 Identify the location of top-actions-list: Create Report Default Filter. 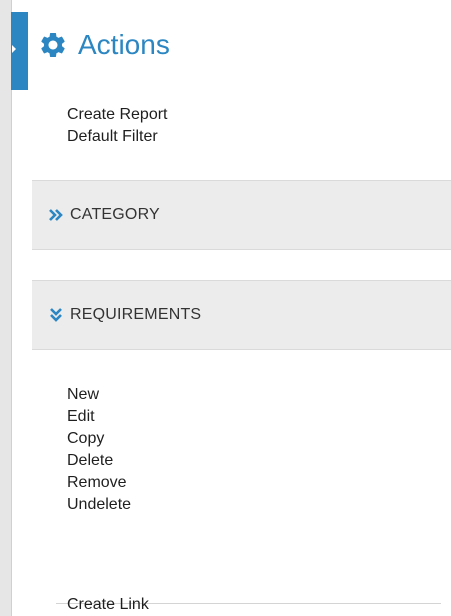
(117, 126).